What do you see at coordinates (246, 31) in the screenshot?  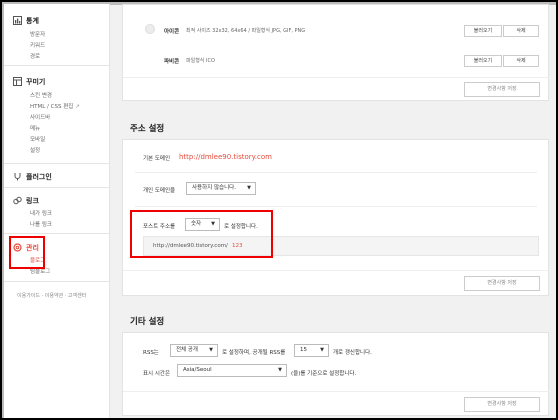 I see `icon-description: 최적 사이즈 32x32, 64x64 / 파일형식 JPG, GIF, PNG` at bounding box center [246, 31].